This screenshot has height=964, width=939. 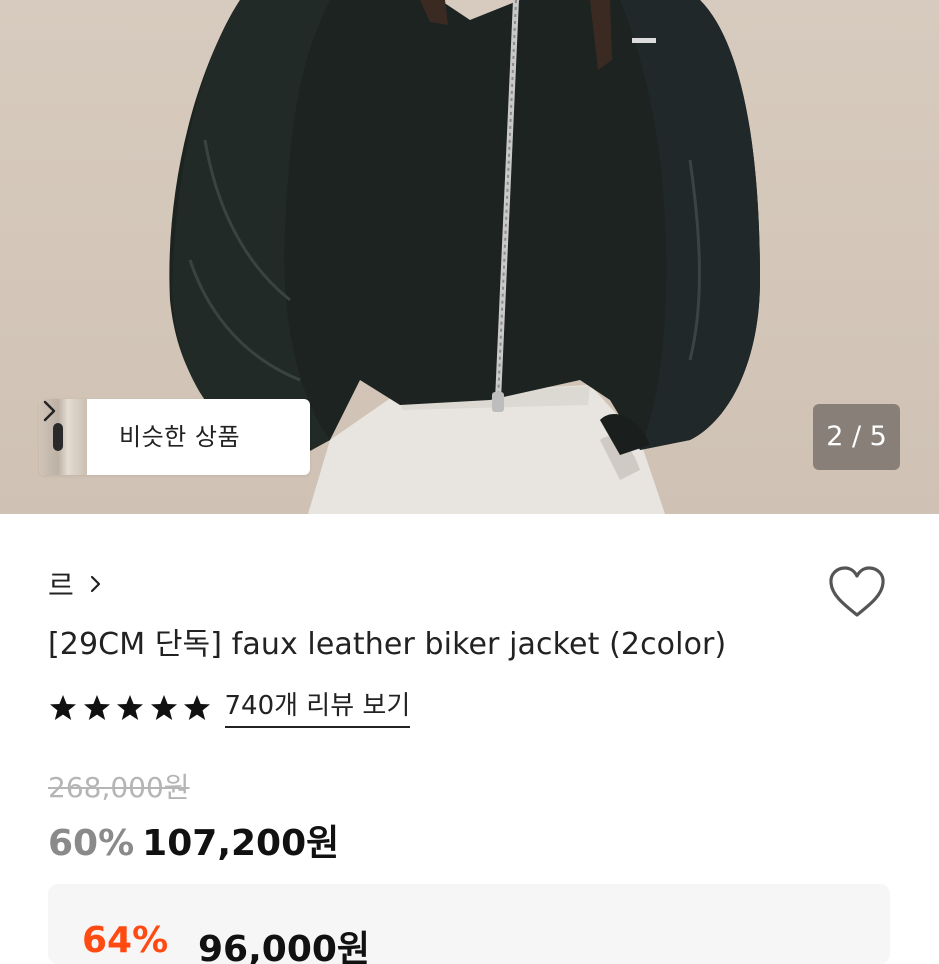 What do you see at coordinates (284, 946) in the screenshot?
I see `coupon-price: 96,000원` at bounding box center [284, 946].